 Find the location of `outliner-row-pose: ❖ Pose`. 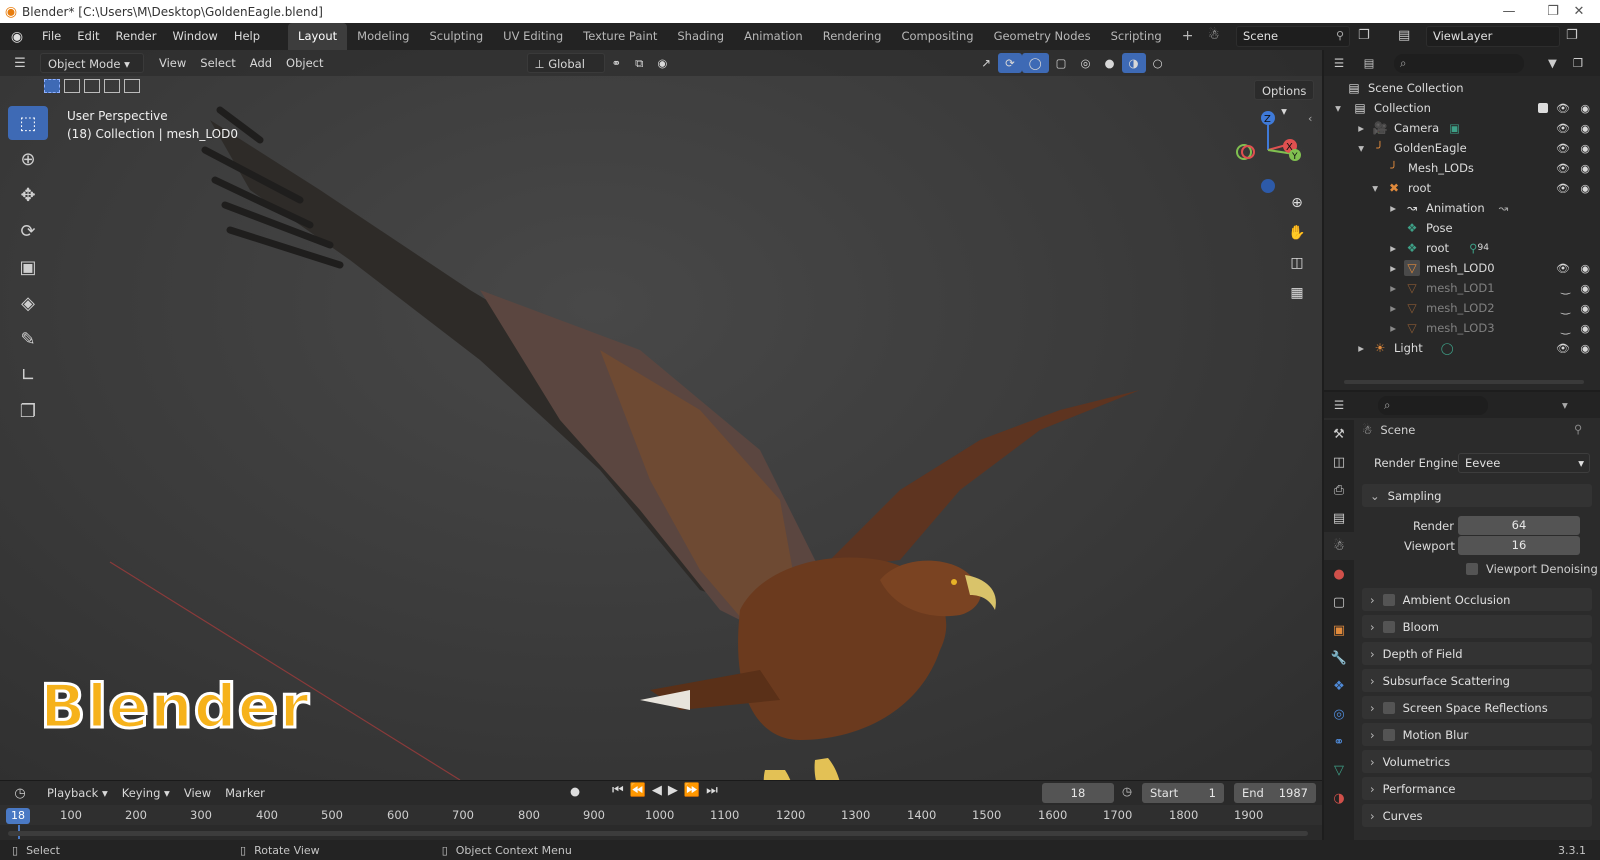

outliner-row-pose: ❖ Pose is located at coordinates (1462, 228).